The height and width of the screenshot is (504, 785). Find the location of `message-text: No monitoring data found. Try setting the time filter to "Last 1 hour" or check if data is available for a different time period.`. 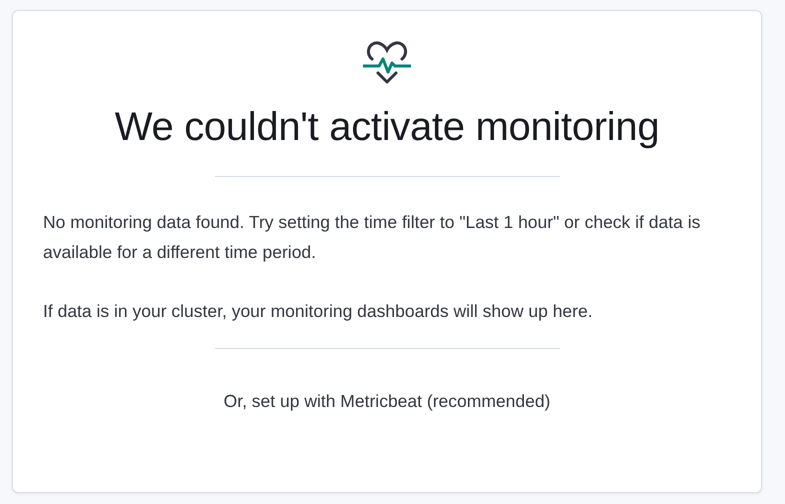

message-text: No monitoring data found. Try setting the time filter to "Last 1 hour" or check if data is available for a different time period. is located at coordinates (372, 237).